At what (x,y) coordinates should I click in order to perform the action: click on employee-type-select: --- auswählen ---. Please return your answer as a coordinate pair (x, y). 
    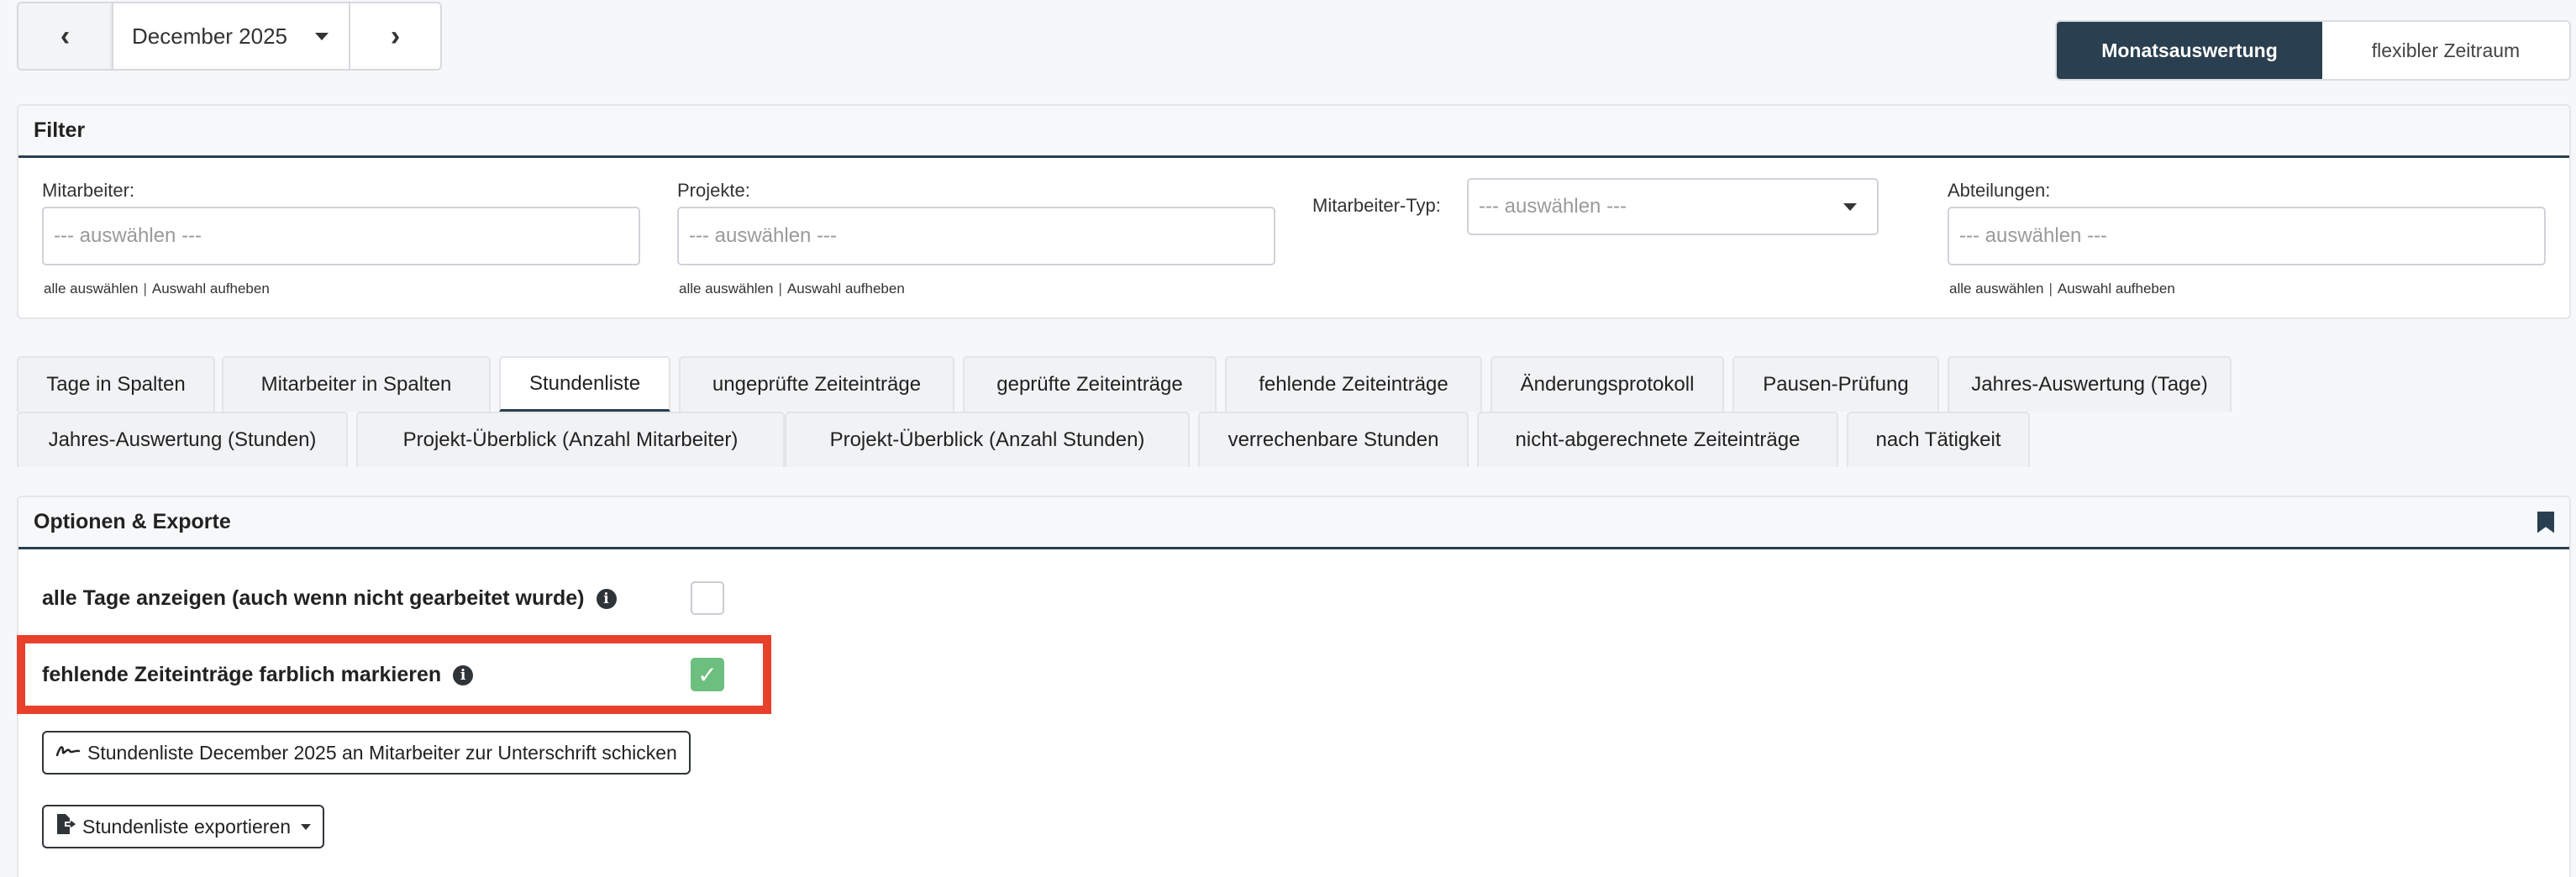
    Looking at the image, I should click on (1673, 206).